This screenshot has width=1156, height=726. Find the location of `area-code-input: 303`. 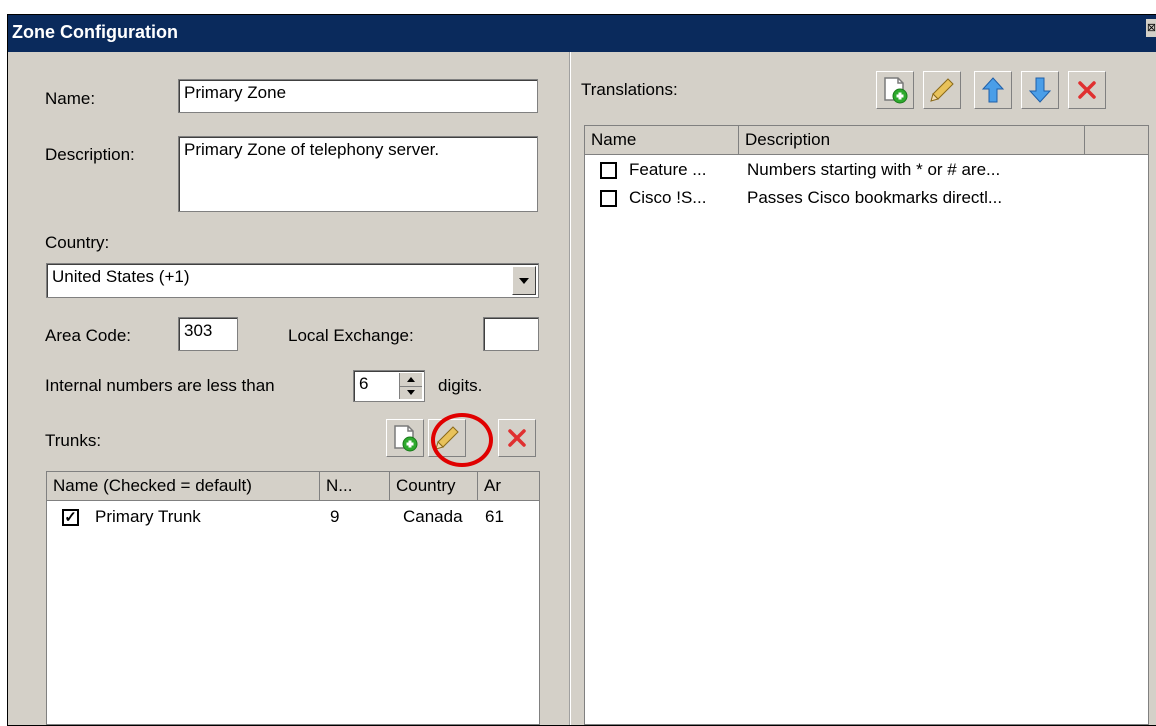

area-code-input: 303 is located at coordinates (208, 334).